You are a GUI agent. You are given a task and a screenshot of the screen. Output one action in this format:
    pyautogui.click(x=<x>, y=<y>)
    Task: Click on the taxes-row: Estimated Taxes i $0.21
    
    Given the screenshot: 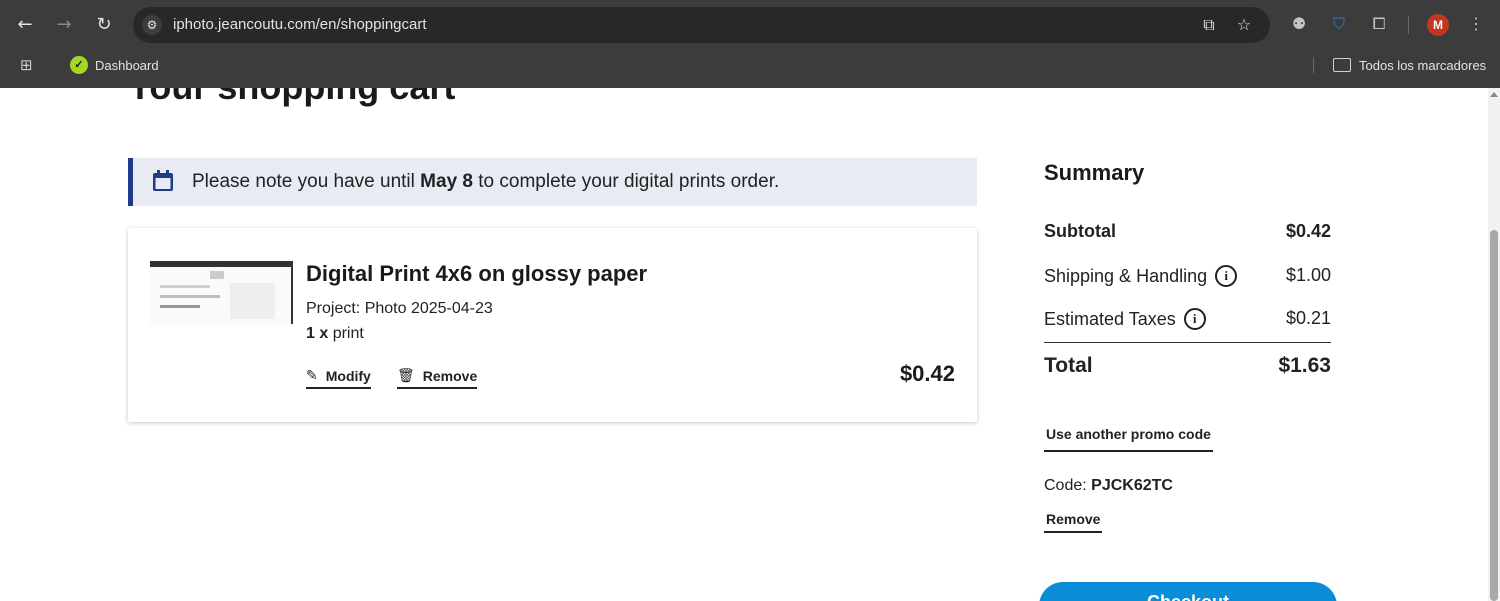 What is the action you would take?
    pyautogui.click(x=1187, y=319)
    